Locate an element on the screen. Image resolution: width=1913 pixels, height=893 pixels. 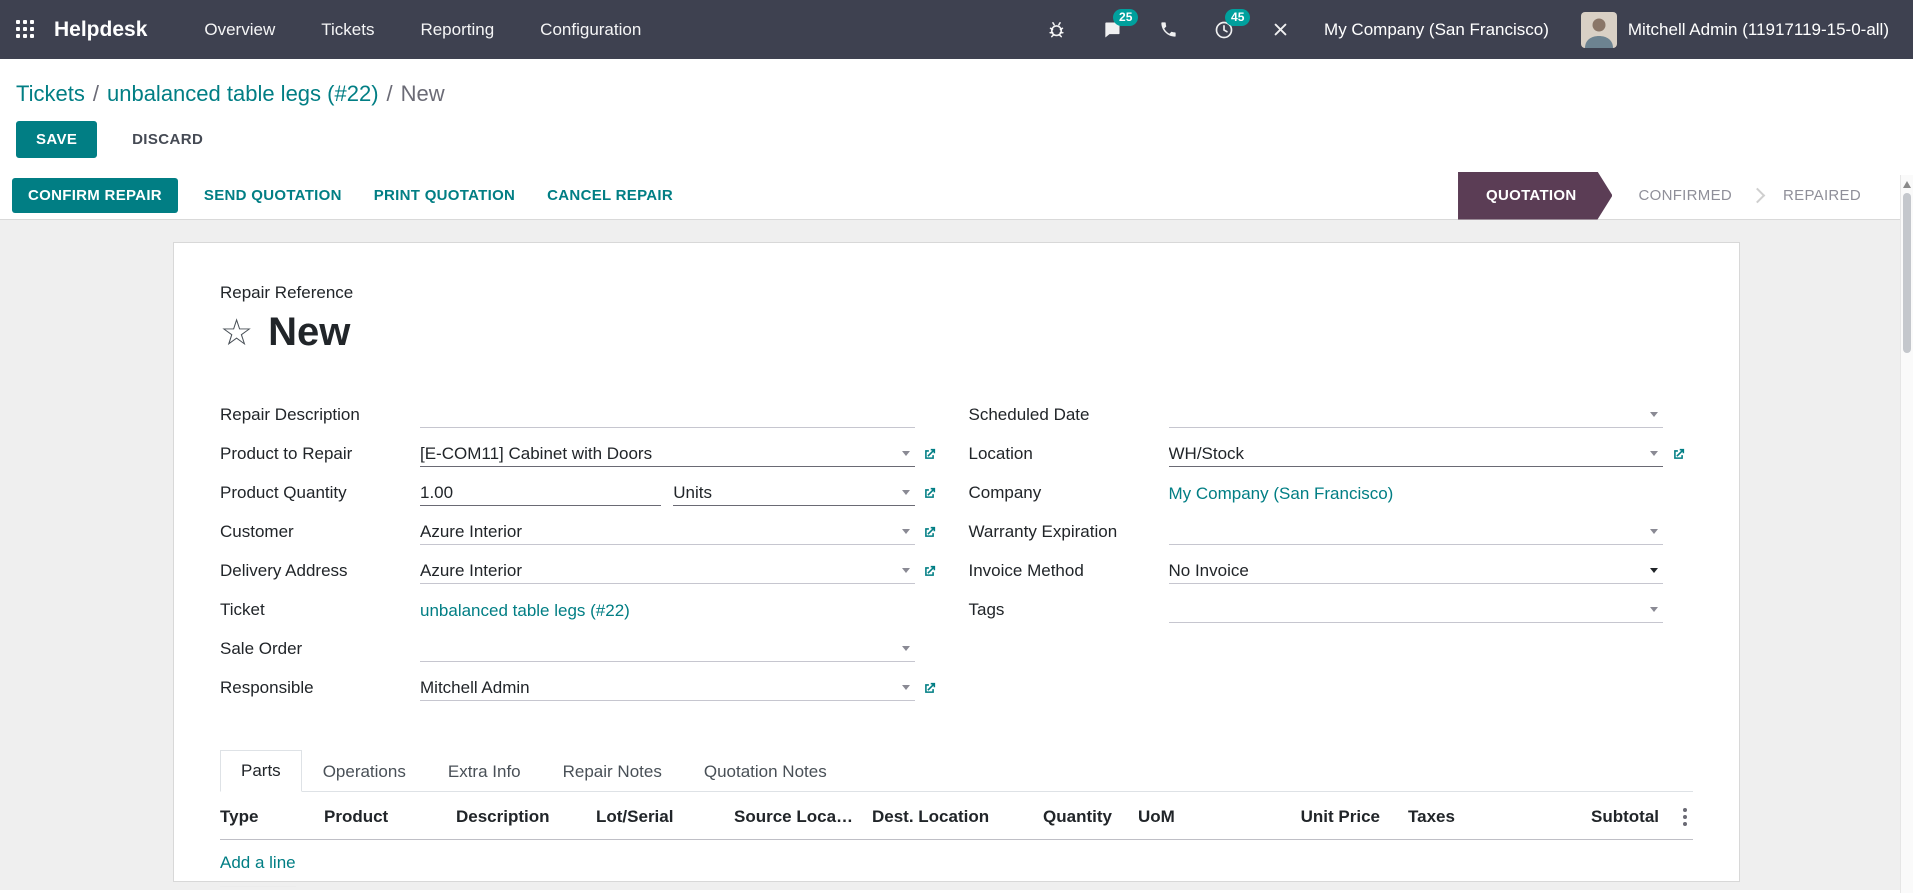
messages-icon: 25 is located at coordinates (1119, 25).